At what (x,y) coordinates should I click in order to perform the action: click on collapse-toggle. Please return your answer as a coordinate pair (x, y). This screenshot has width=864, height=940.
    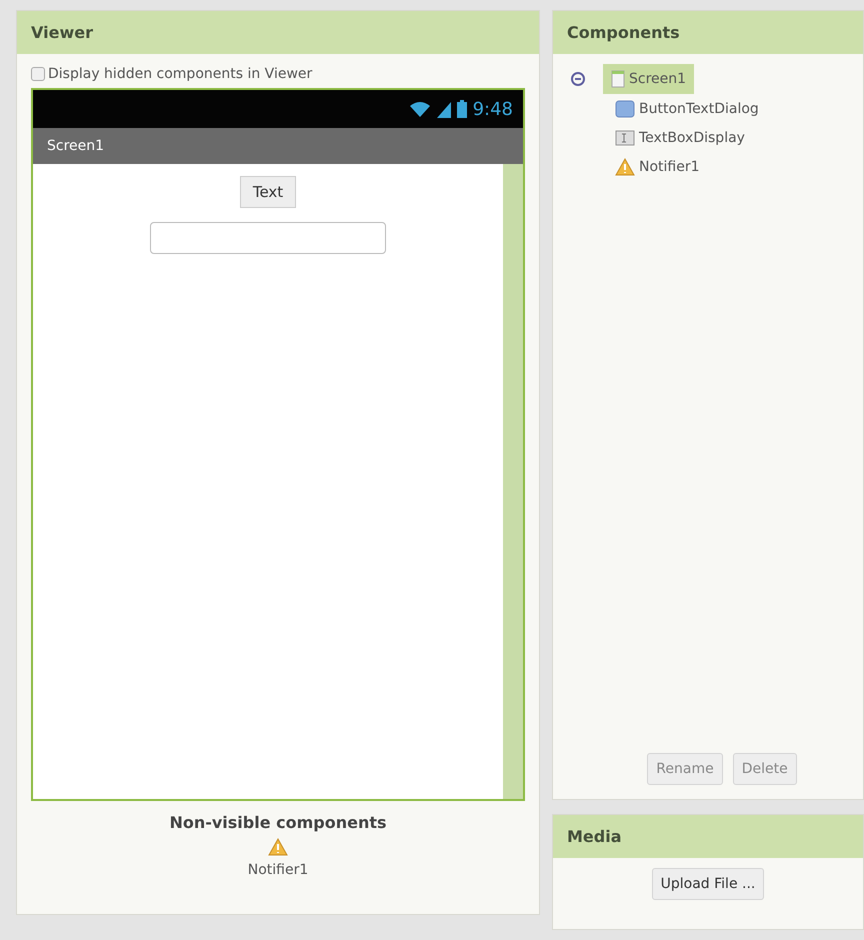
    Looking at the image, I should click on (578, 79).